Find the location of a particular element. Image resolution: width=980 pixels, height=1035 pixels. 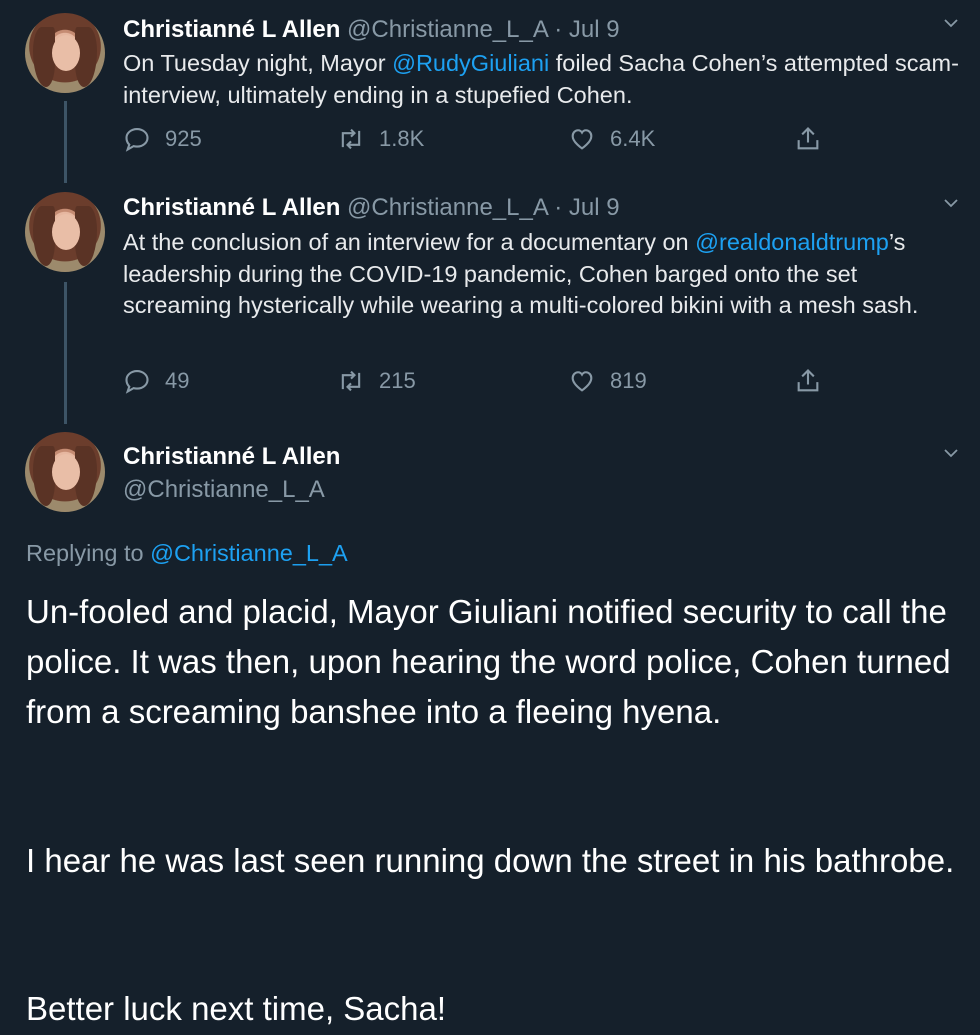

mention-link: @realdonaldtrump is located at coordinates (792, 242).